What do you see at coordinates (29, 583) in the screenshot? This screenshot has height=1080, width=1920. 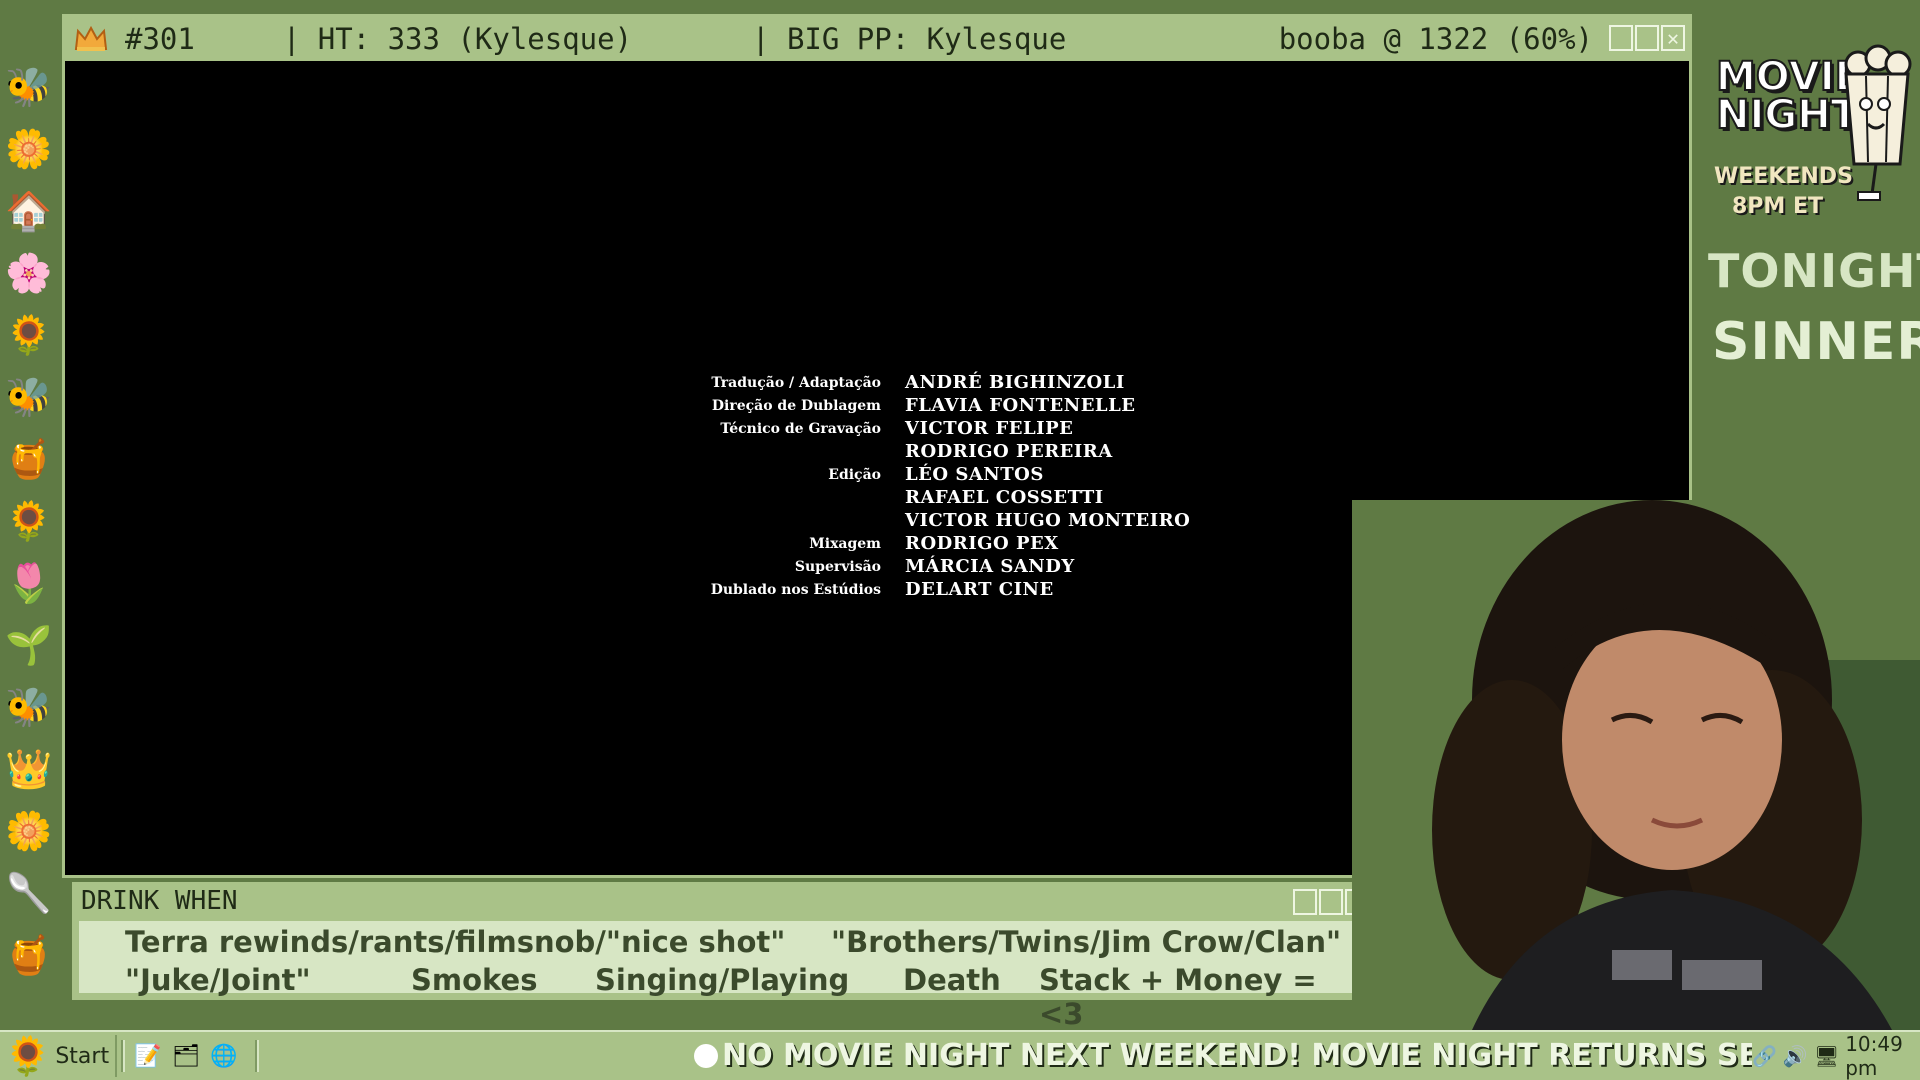 I see `tulip-icon: 🌷` at bounding box center [29, 583].